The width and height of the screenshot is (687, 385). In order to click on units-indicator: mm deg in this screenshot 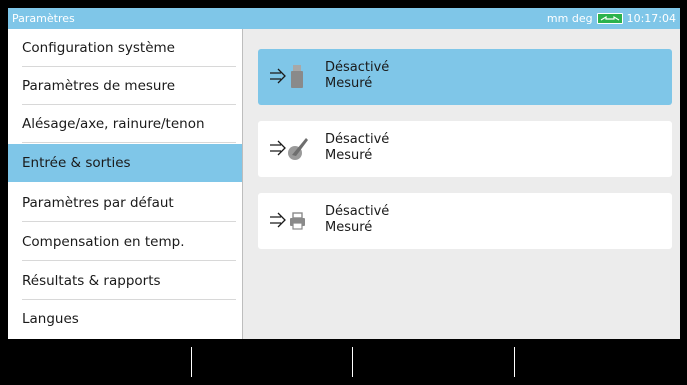, I will do `click(569, 18)`.